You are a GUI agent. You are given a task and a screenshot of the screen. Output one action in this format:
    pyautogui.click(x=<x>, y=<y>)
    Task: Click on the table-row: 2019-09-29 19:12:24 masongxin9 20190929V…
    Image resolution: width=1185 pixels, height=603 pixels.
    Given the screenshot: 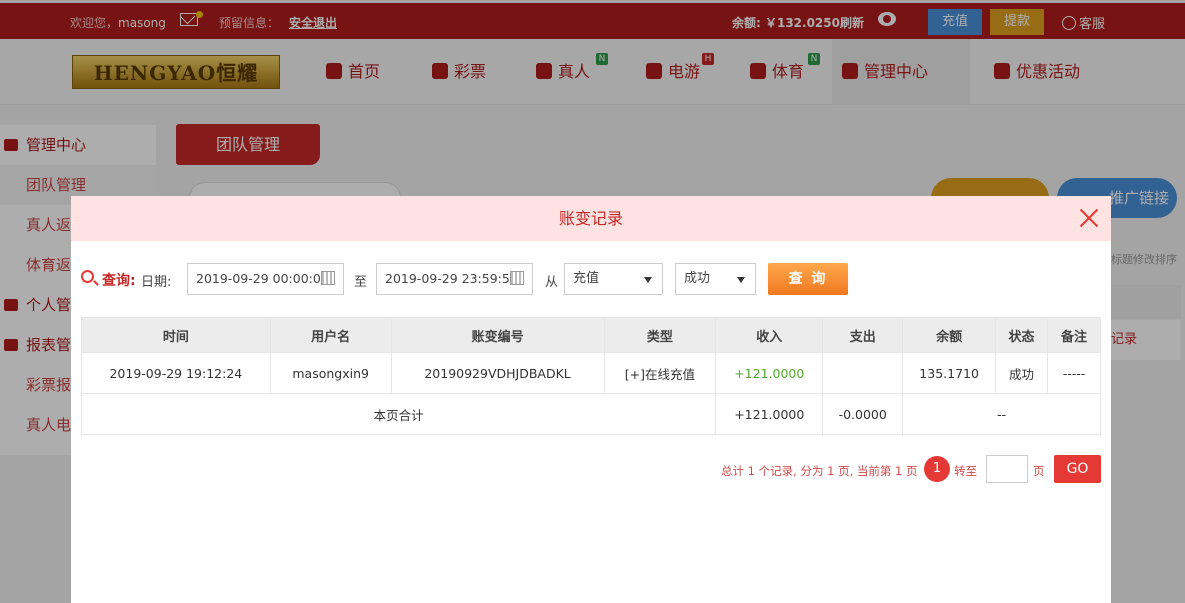 What is the action you would take?
    pyautogui.click(x=591, y=373)
    